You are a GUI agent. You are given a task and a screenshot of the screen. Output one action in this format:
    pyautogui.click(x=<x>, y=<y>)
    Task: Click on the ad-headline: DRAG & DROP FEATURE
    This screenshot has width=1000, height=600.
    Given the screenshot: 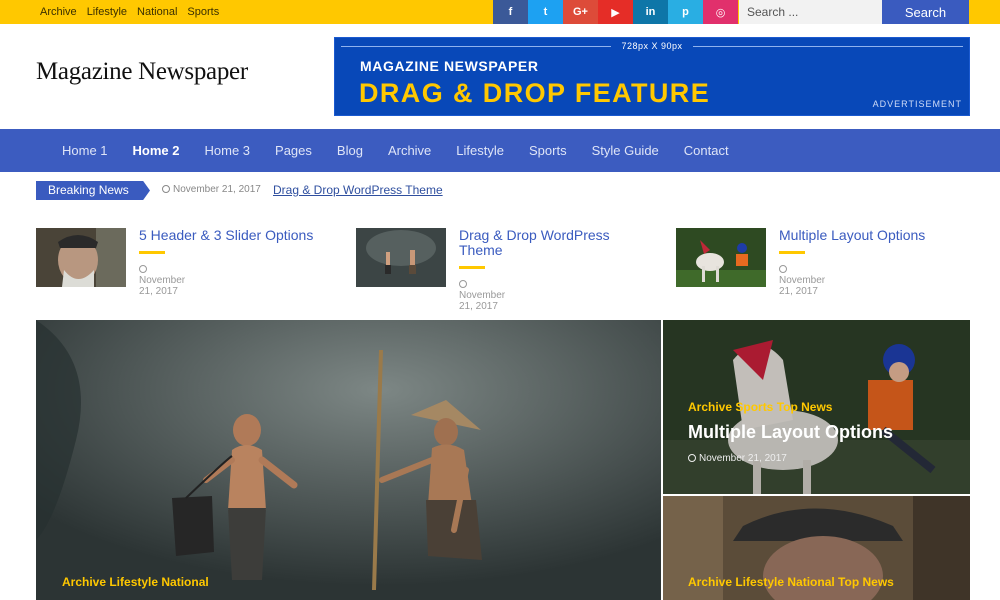 What is the action you would take?
    pyautogui.click(x=535, y=93)
    